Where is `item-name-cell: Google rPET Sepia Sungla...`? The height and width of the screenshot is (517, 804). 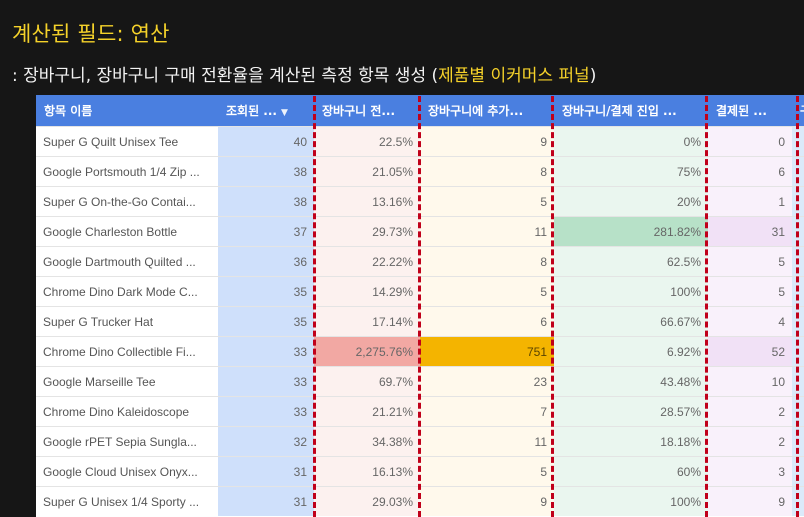 item-name-cell: Google rPET Sepia Sungla... is located at coordinates (127, 441).